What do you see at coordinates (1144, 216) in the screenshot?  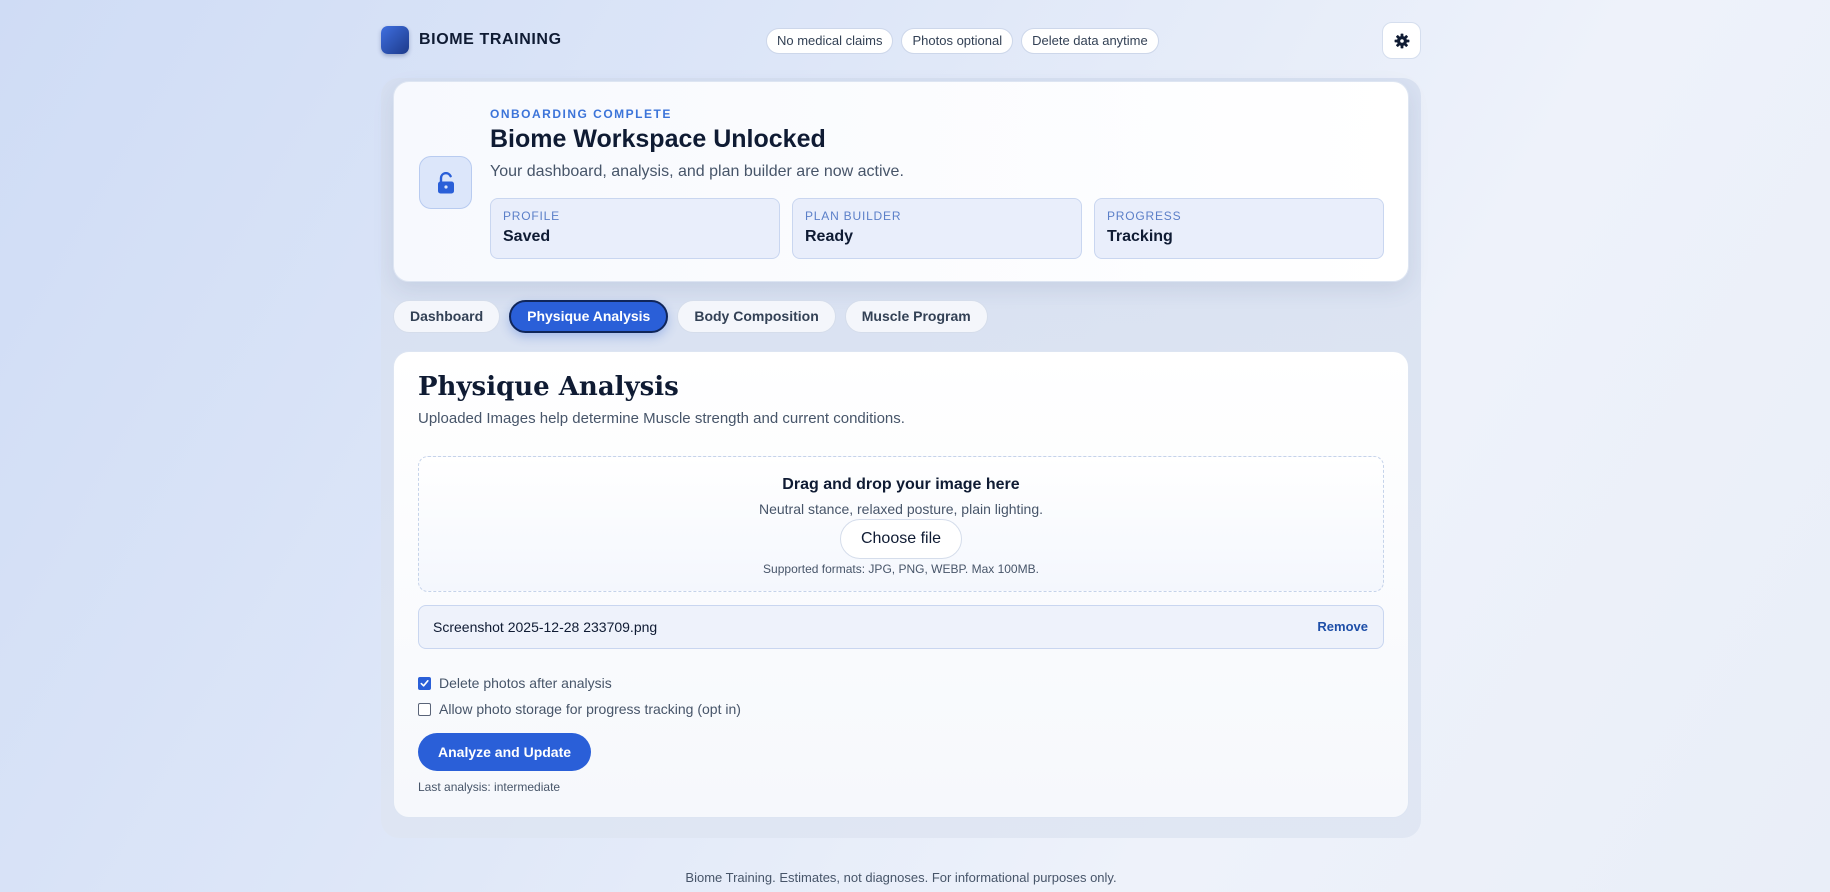 I see `stat-label: PROGRESS` at bounding box center [1144, 216].